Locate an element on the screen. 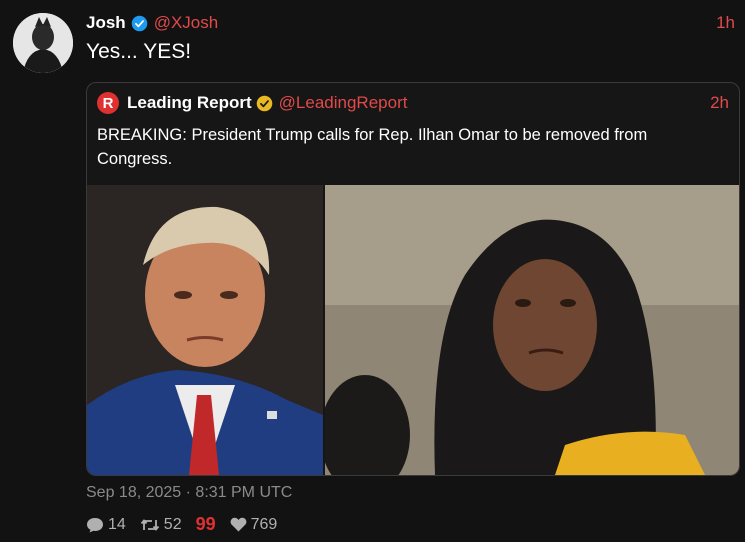 The image size is (745, 542). retweet-count: 52 is located at coordinates (172, 524).